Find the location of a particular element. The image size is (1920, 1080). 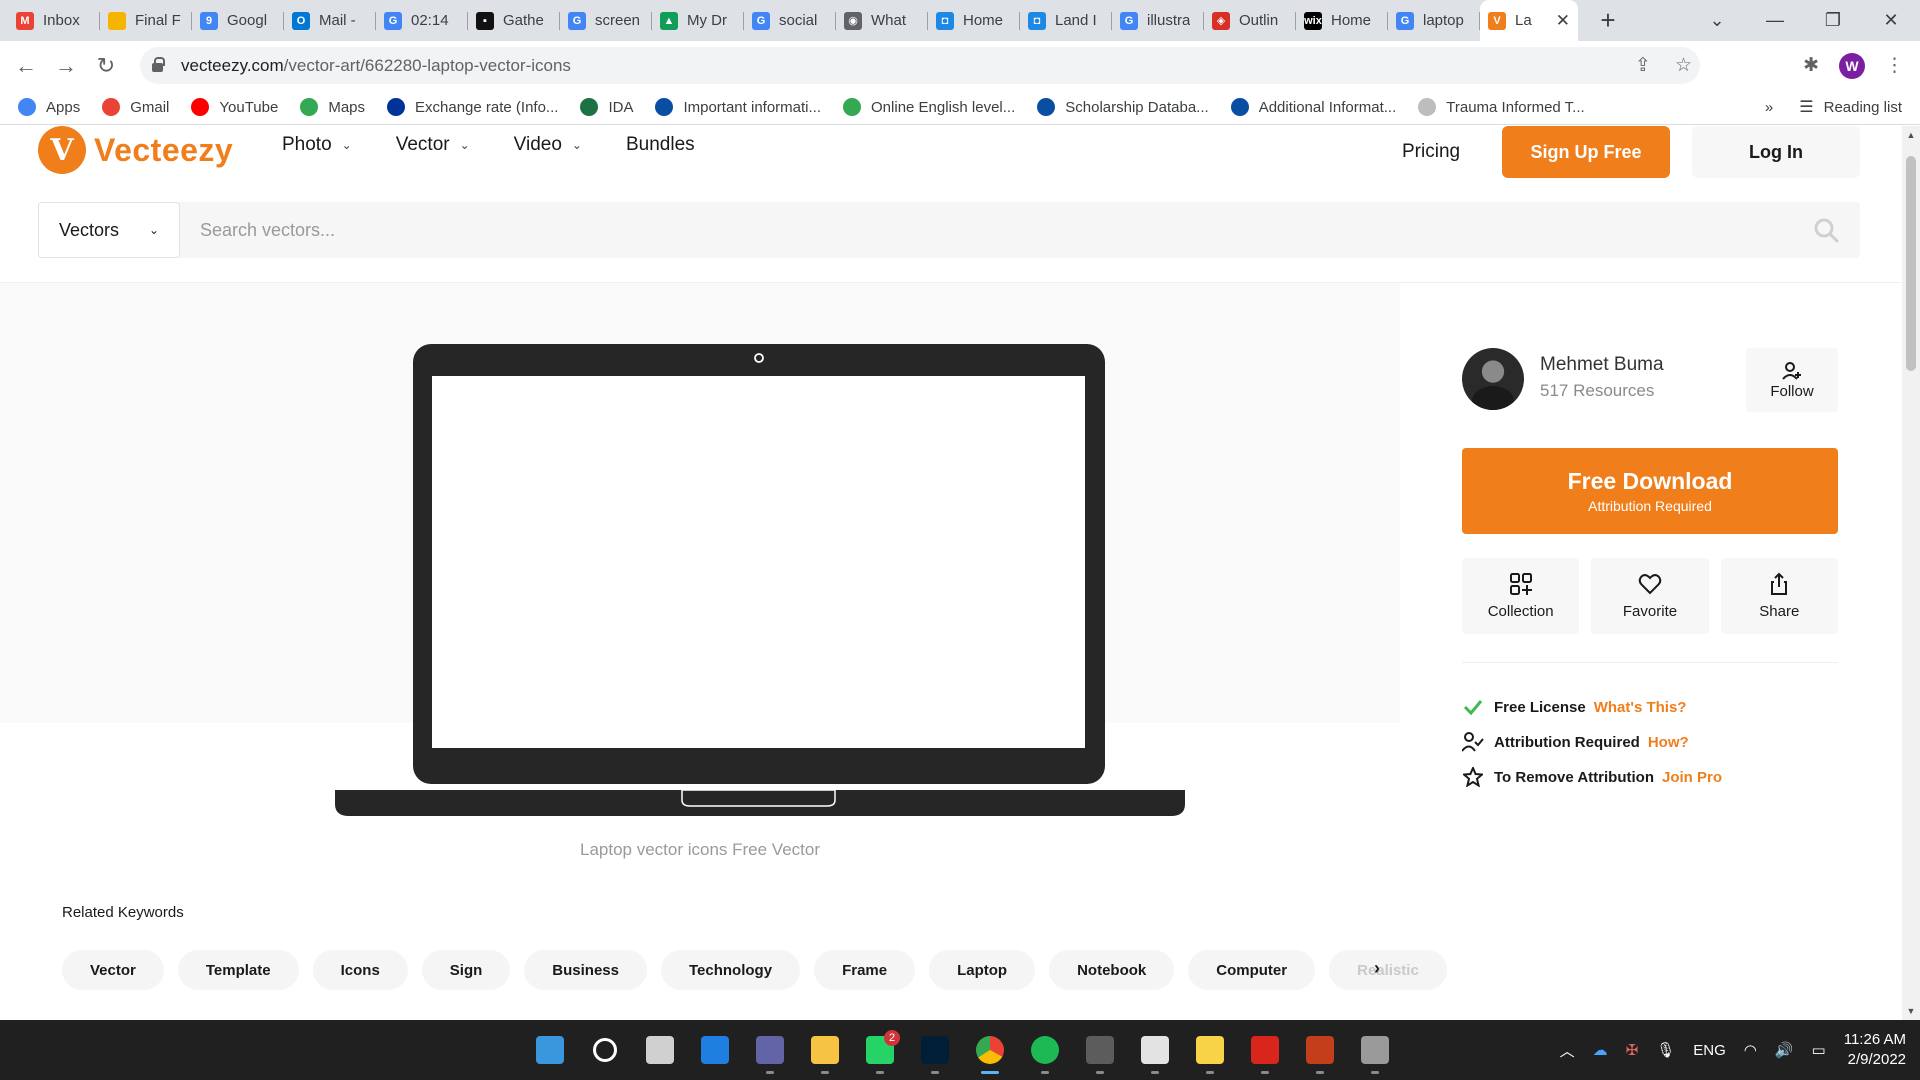

chevron-right-icon: › is located at coordinates (1377, 968).